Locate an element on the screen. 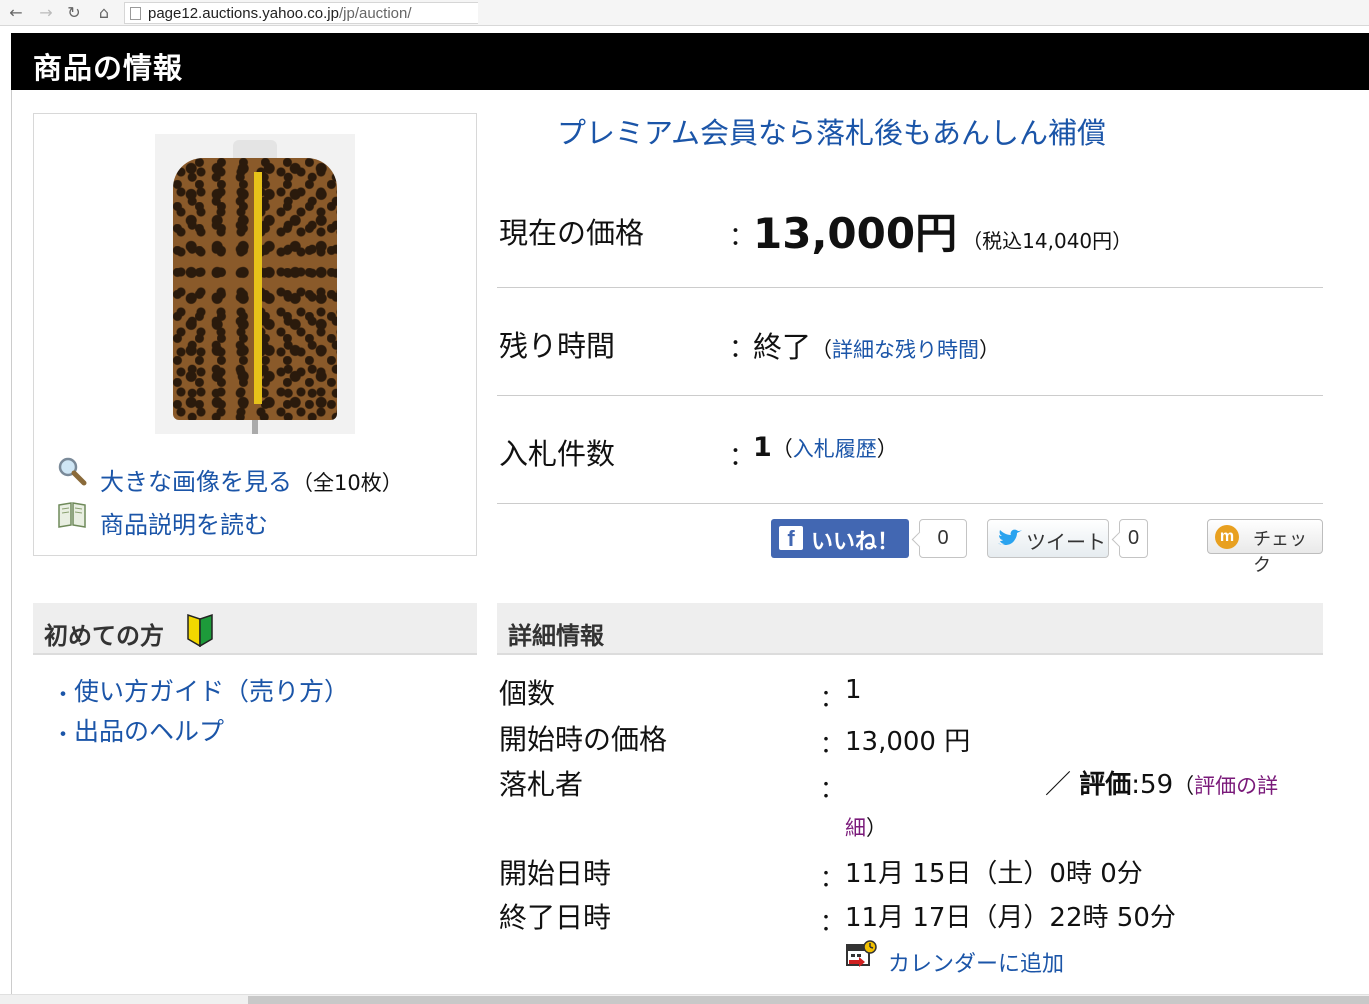  rating-detail-link: 評価の詳 is located at coordinates (1236, 786).